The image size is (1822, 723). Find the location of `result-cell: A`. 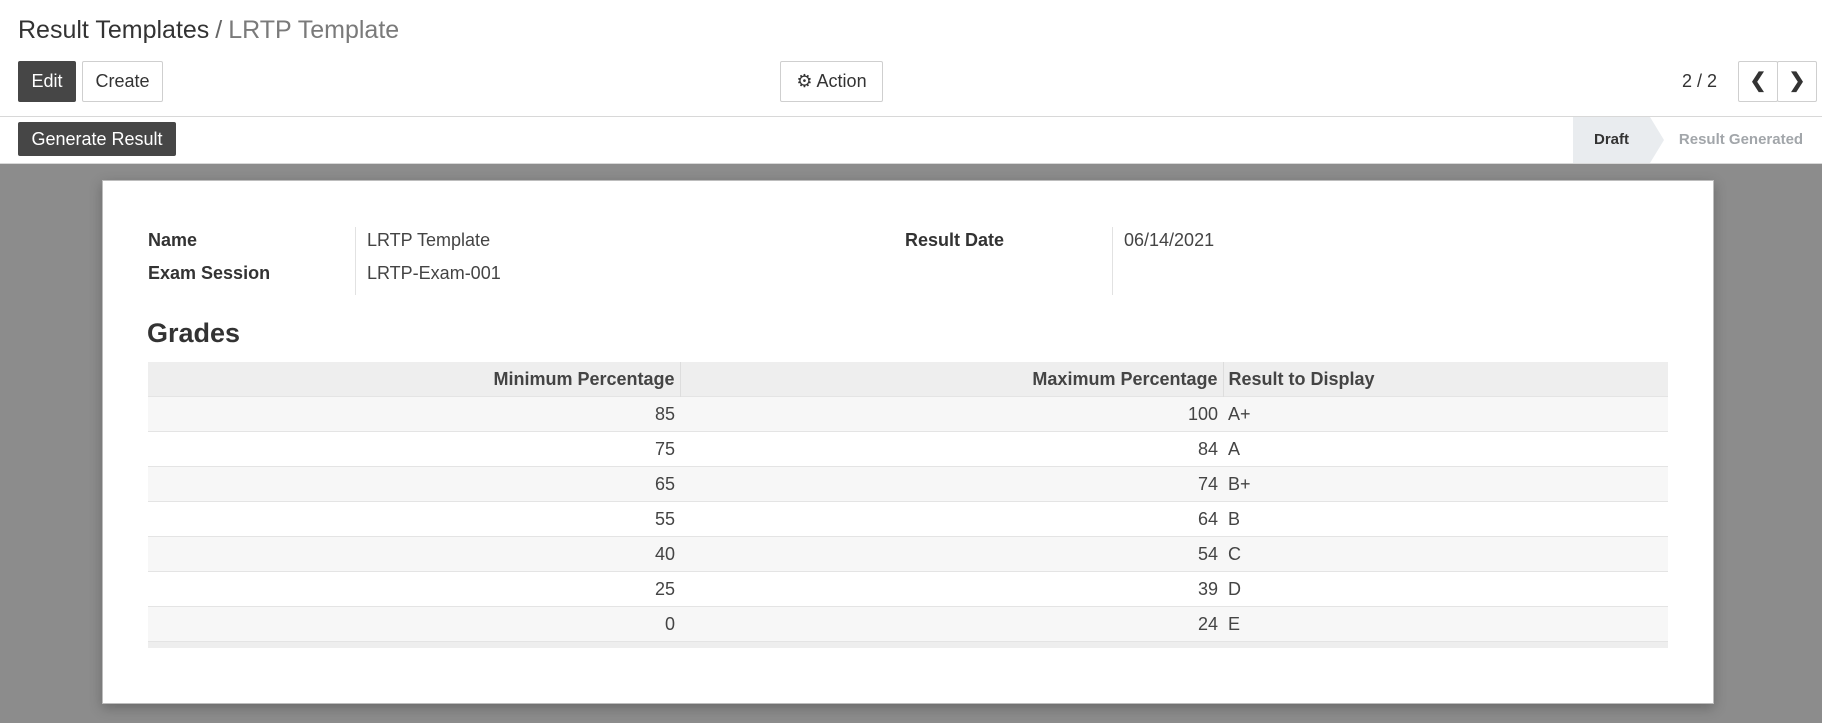

result-cell: A is located at coordinates (1445, 449).